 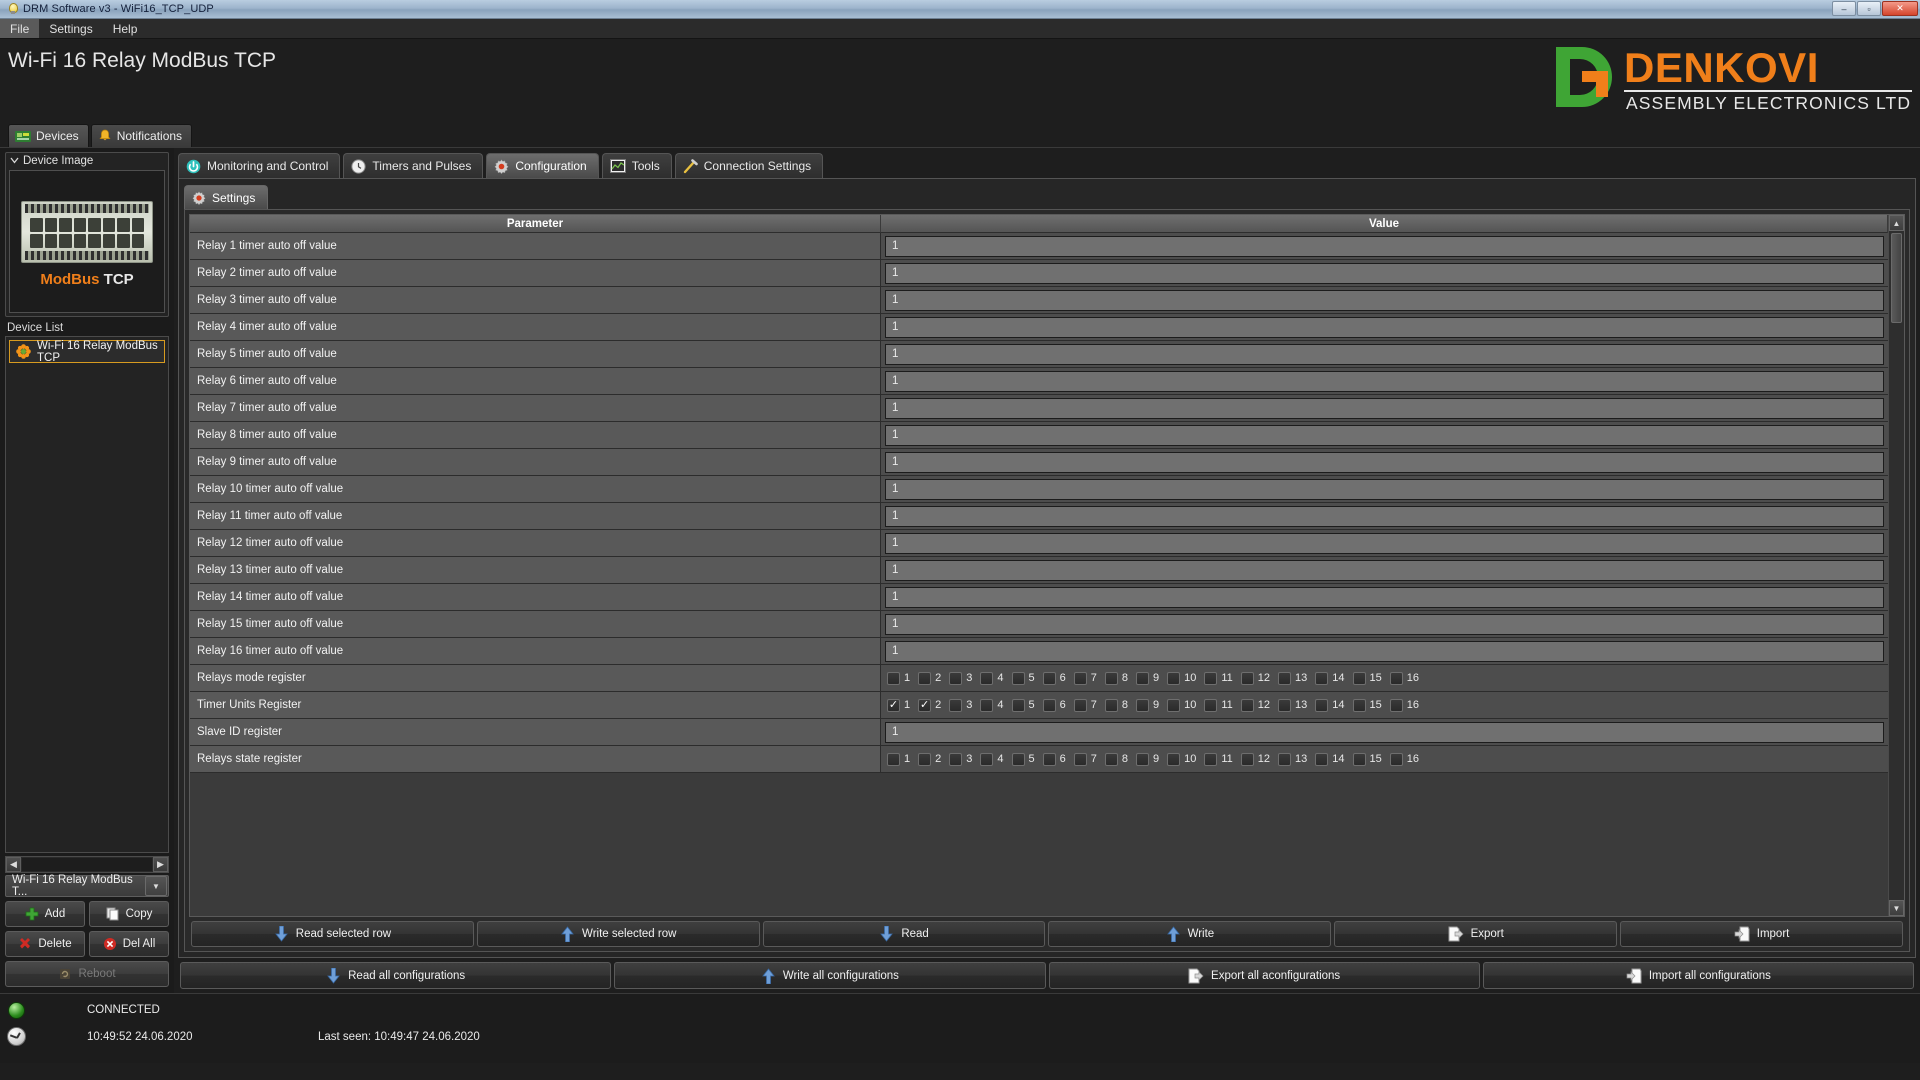 I want to click on table-row: Relay 15 timer auto off value 1, so click(x=1039, y=624).